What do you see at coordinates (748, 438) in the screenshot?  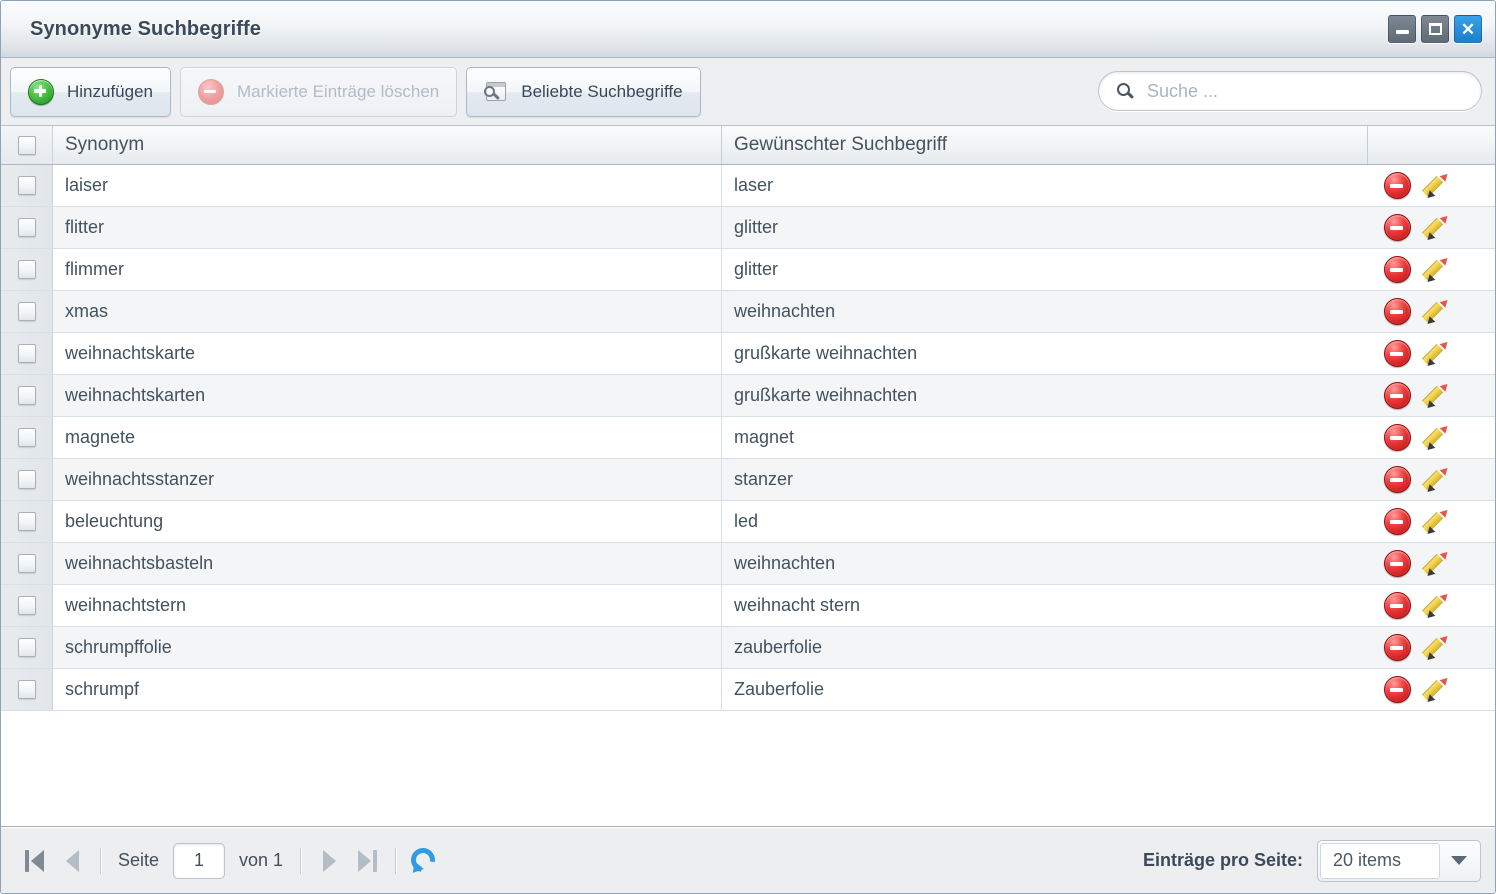 I see `table-row: magnete magnet` at bounding box center [748, 438].